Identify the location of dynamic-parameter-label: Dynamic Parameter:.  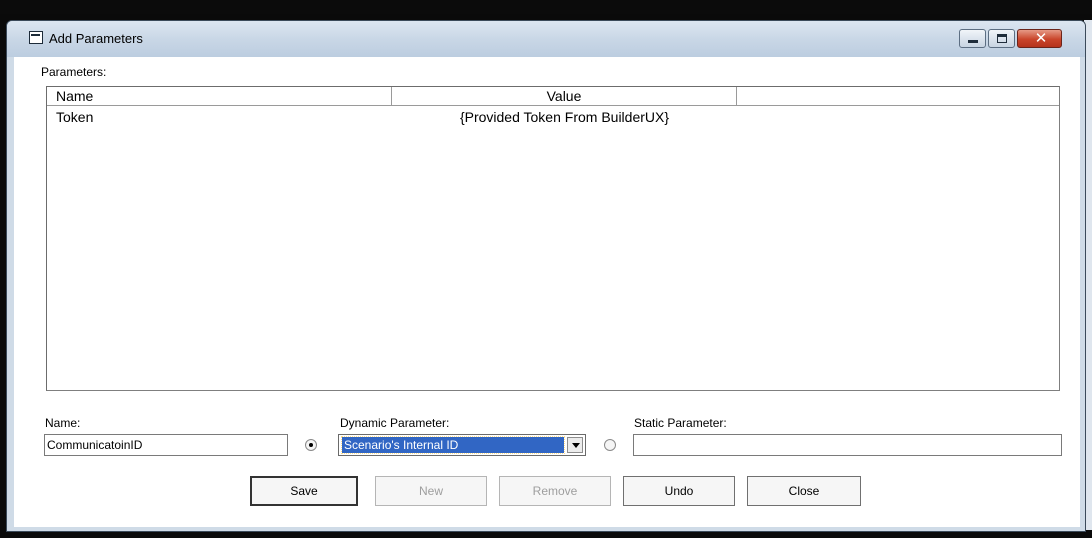
(395, 423).